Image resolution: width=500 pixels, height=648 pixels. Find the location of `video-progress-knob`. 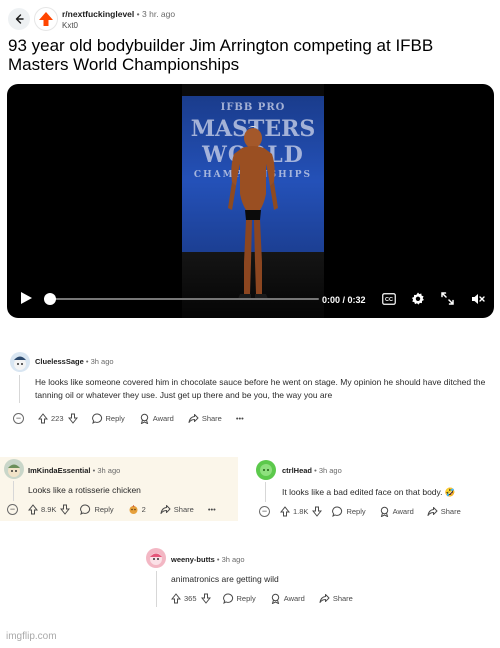

video-progress-knob is located at coordinates (50, 299).